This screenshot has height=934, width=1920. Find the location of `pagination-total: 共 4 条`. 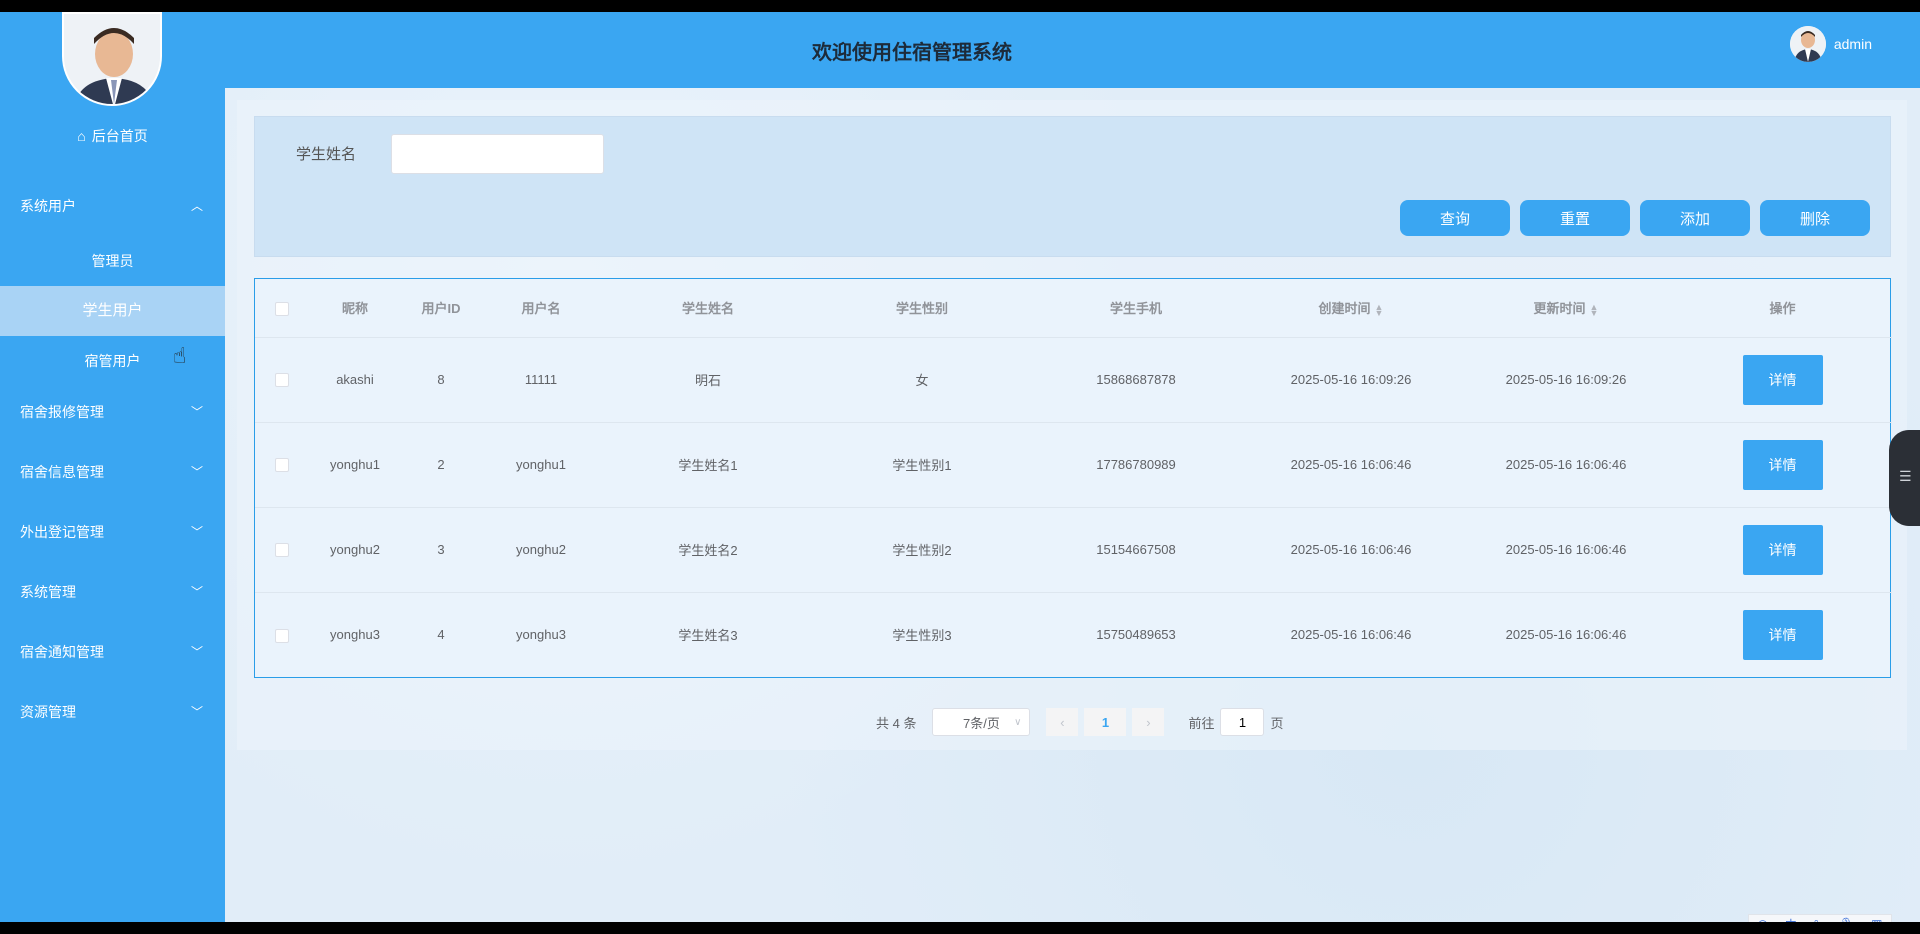

pagination-total: 共 4 条 is located at coordinates (896, 723).